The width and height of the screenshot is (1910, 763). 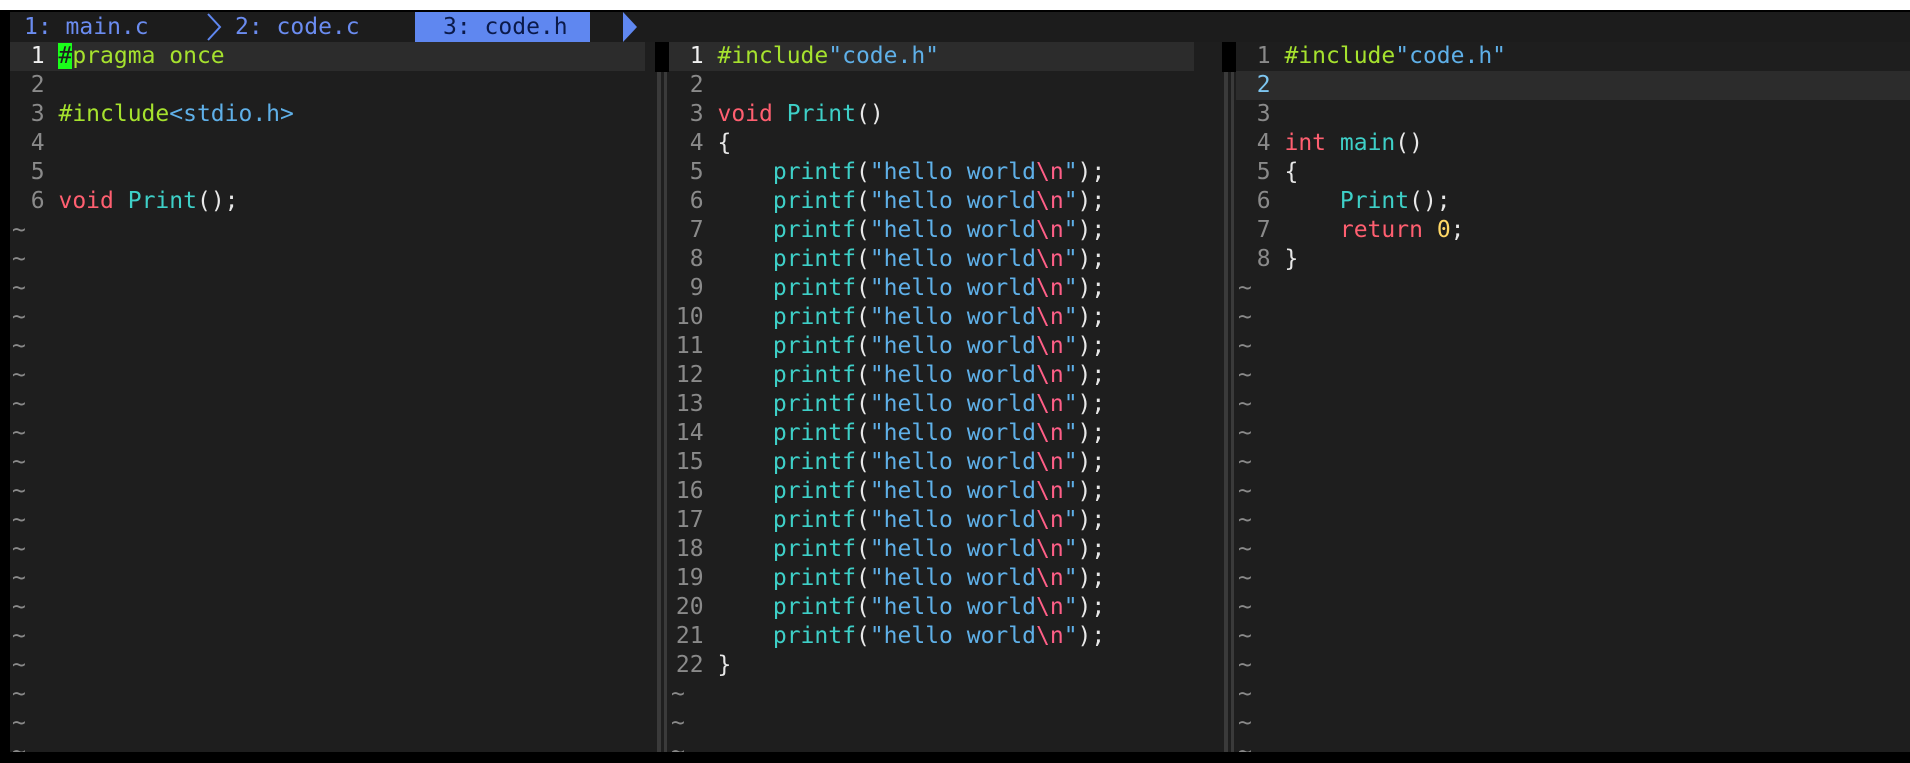 I want to click on code-line: 10 printf("hello world\n");, so click(x=931, y=317).